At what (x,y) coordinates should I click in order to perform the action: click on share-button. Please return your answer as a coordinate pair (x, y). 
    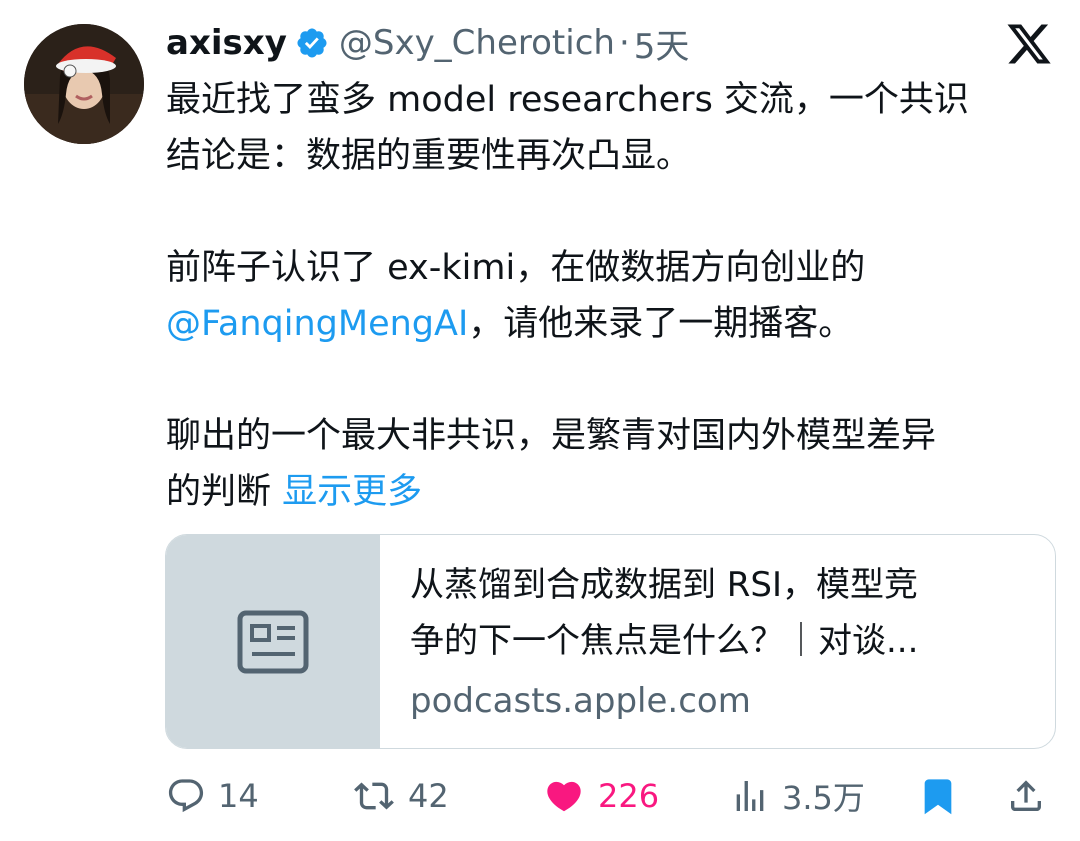
    Looking at the image, I should click on (1032, 796).